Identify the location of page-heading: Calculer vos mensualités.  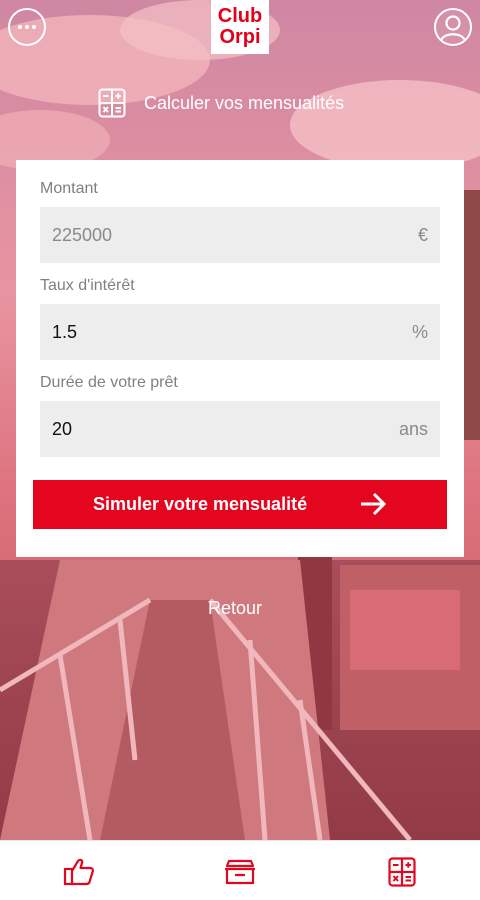
(221, 103).